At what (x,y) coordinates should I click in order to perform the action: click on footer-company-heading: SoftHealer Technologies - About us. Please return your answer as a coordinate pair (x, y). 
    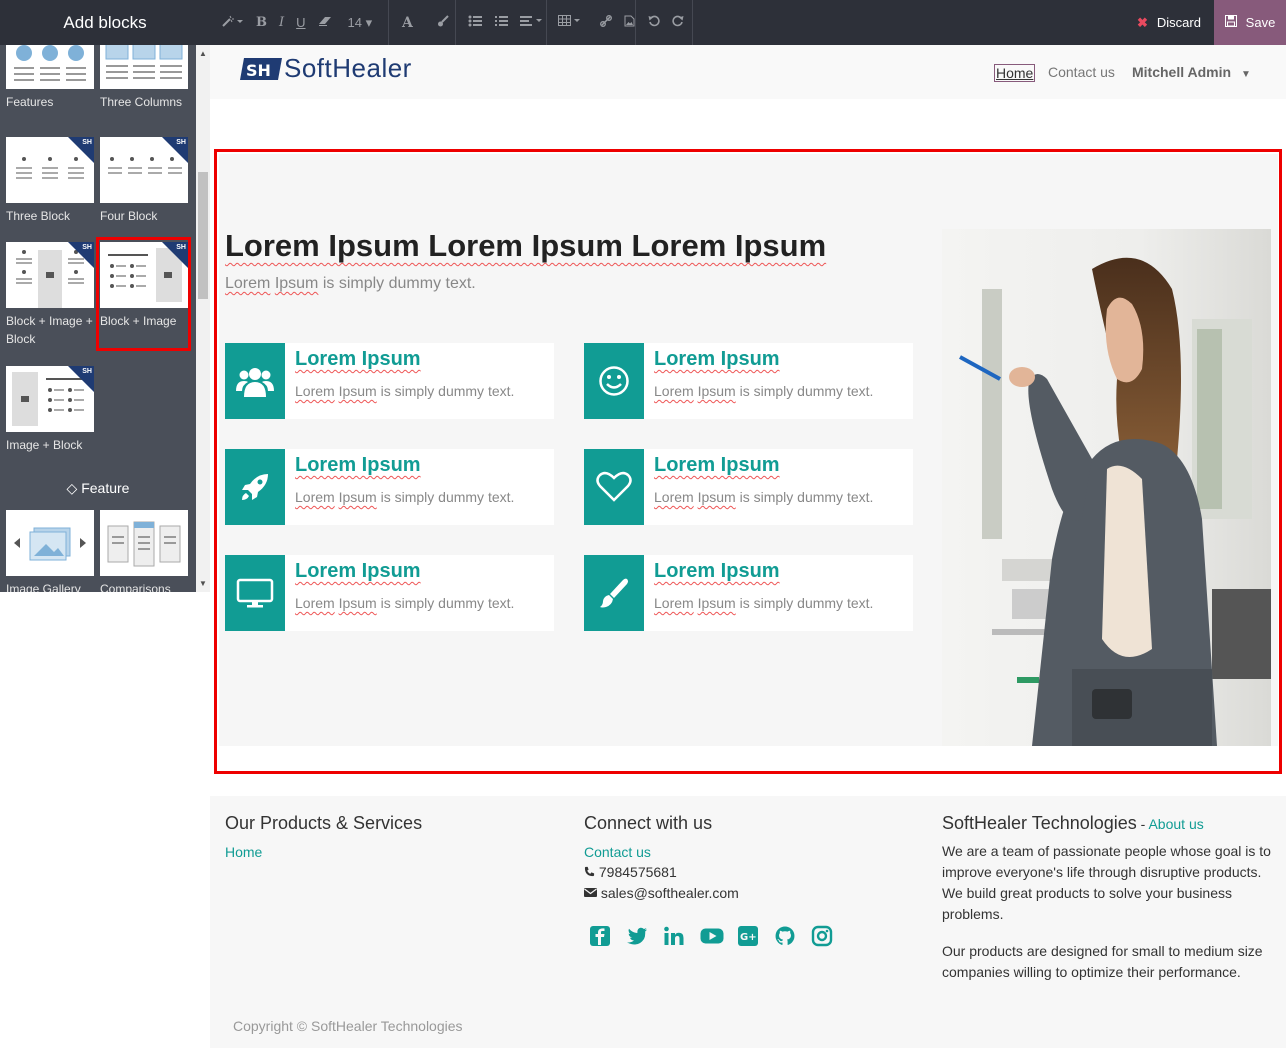
    Looking at the image, I should click on (1073, 823).